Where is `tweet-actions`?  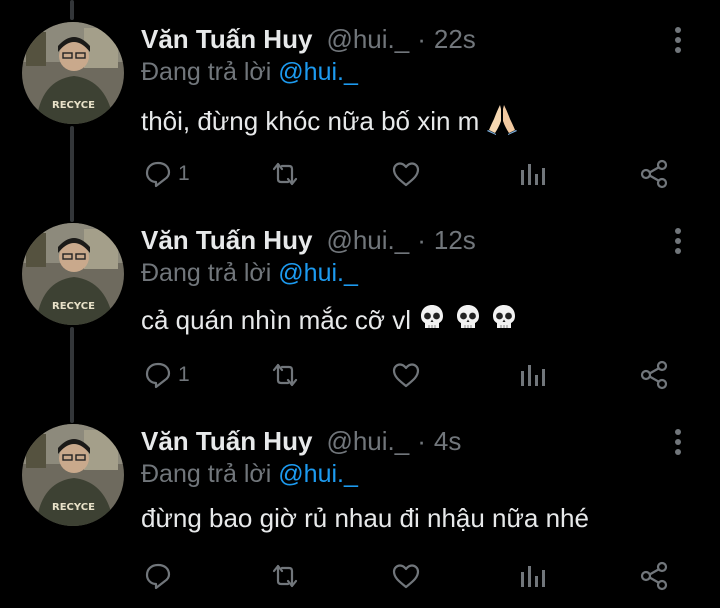
tweet-actions is located at coordinates (360, 576).